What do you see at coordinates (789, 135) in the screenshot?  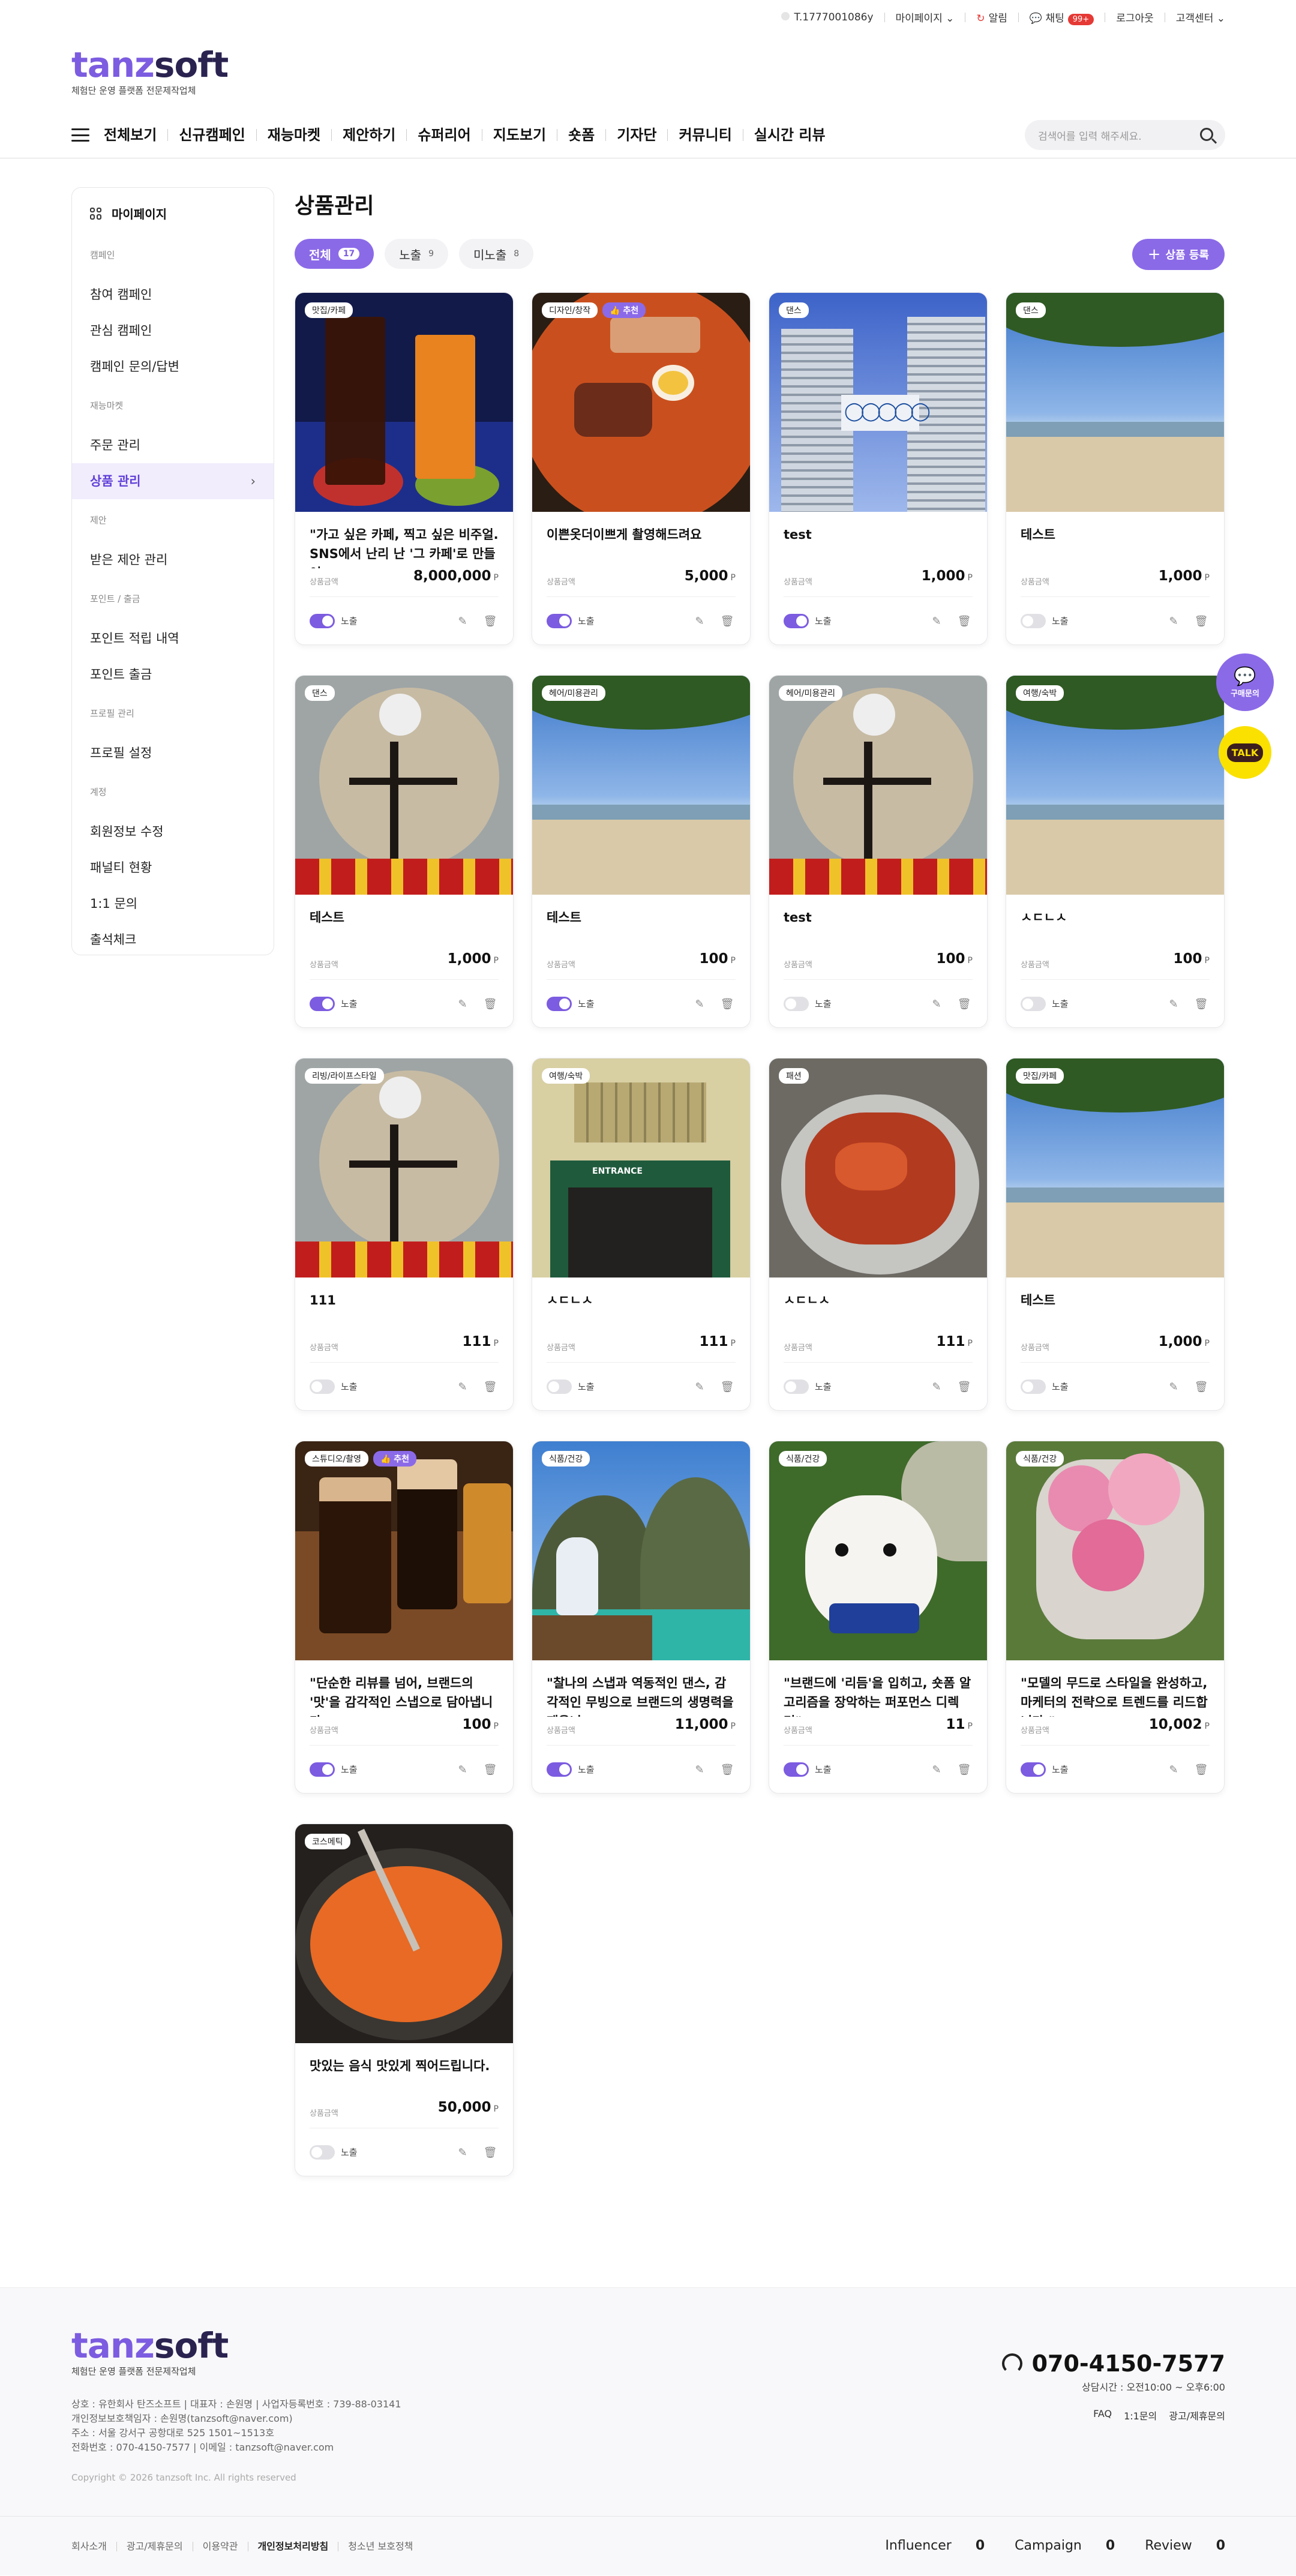 I see `nav-item-live-review: 실시간 리뷰` at bounding box center [789, 135].